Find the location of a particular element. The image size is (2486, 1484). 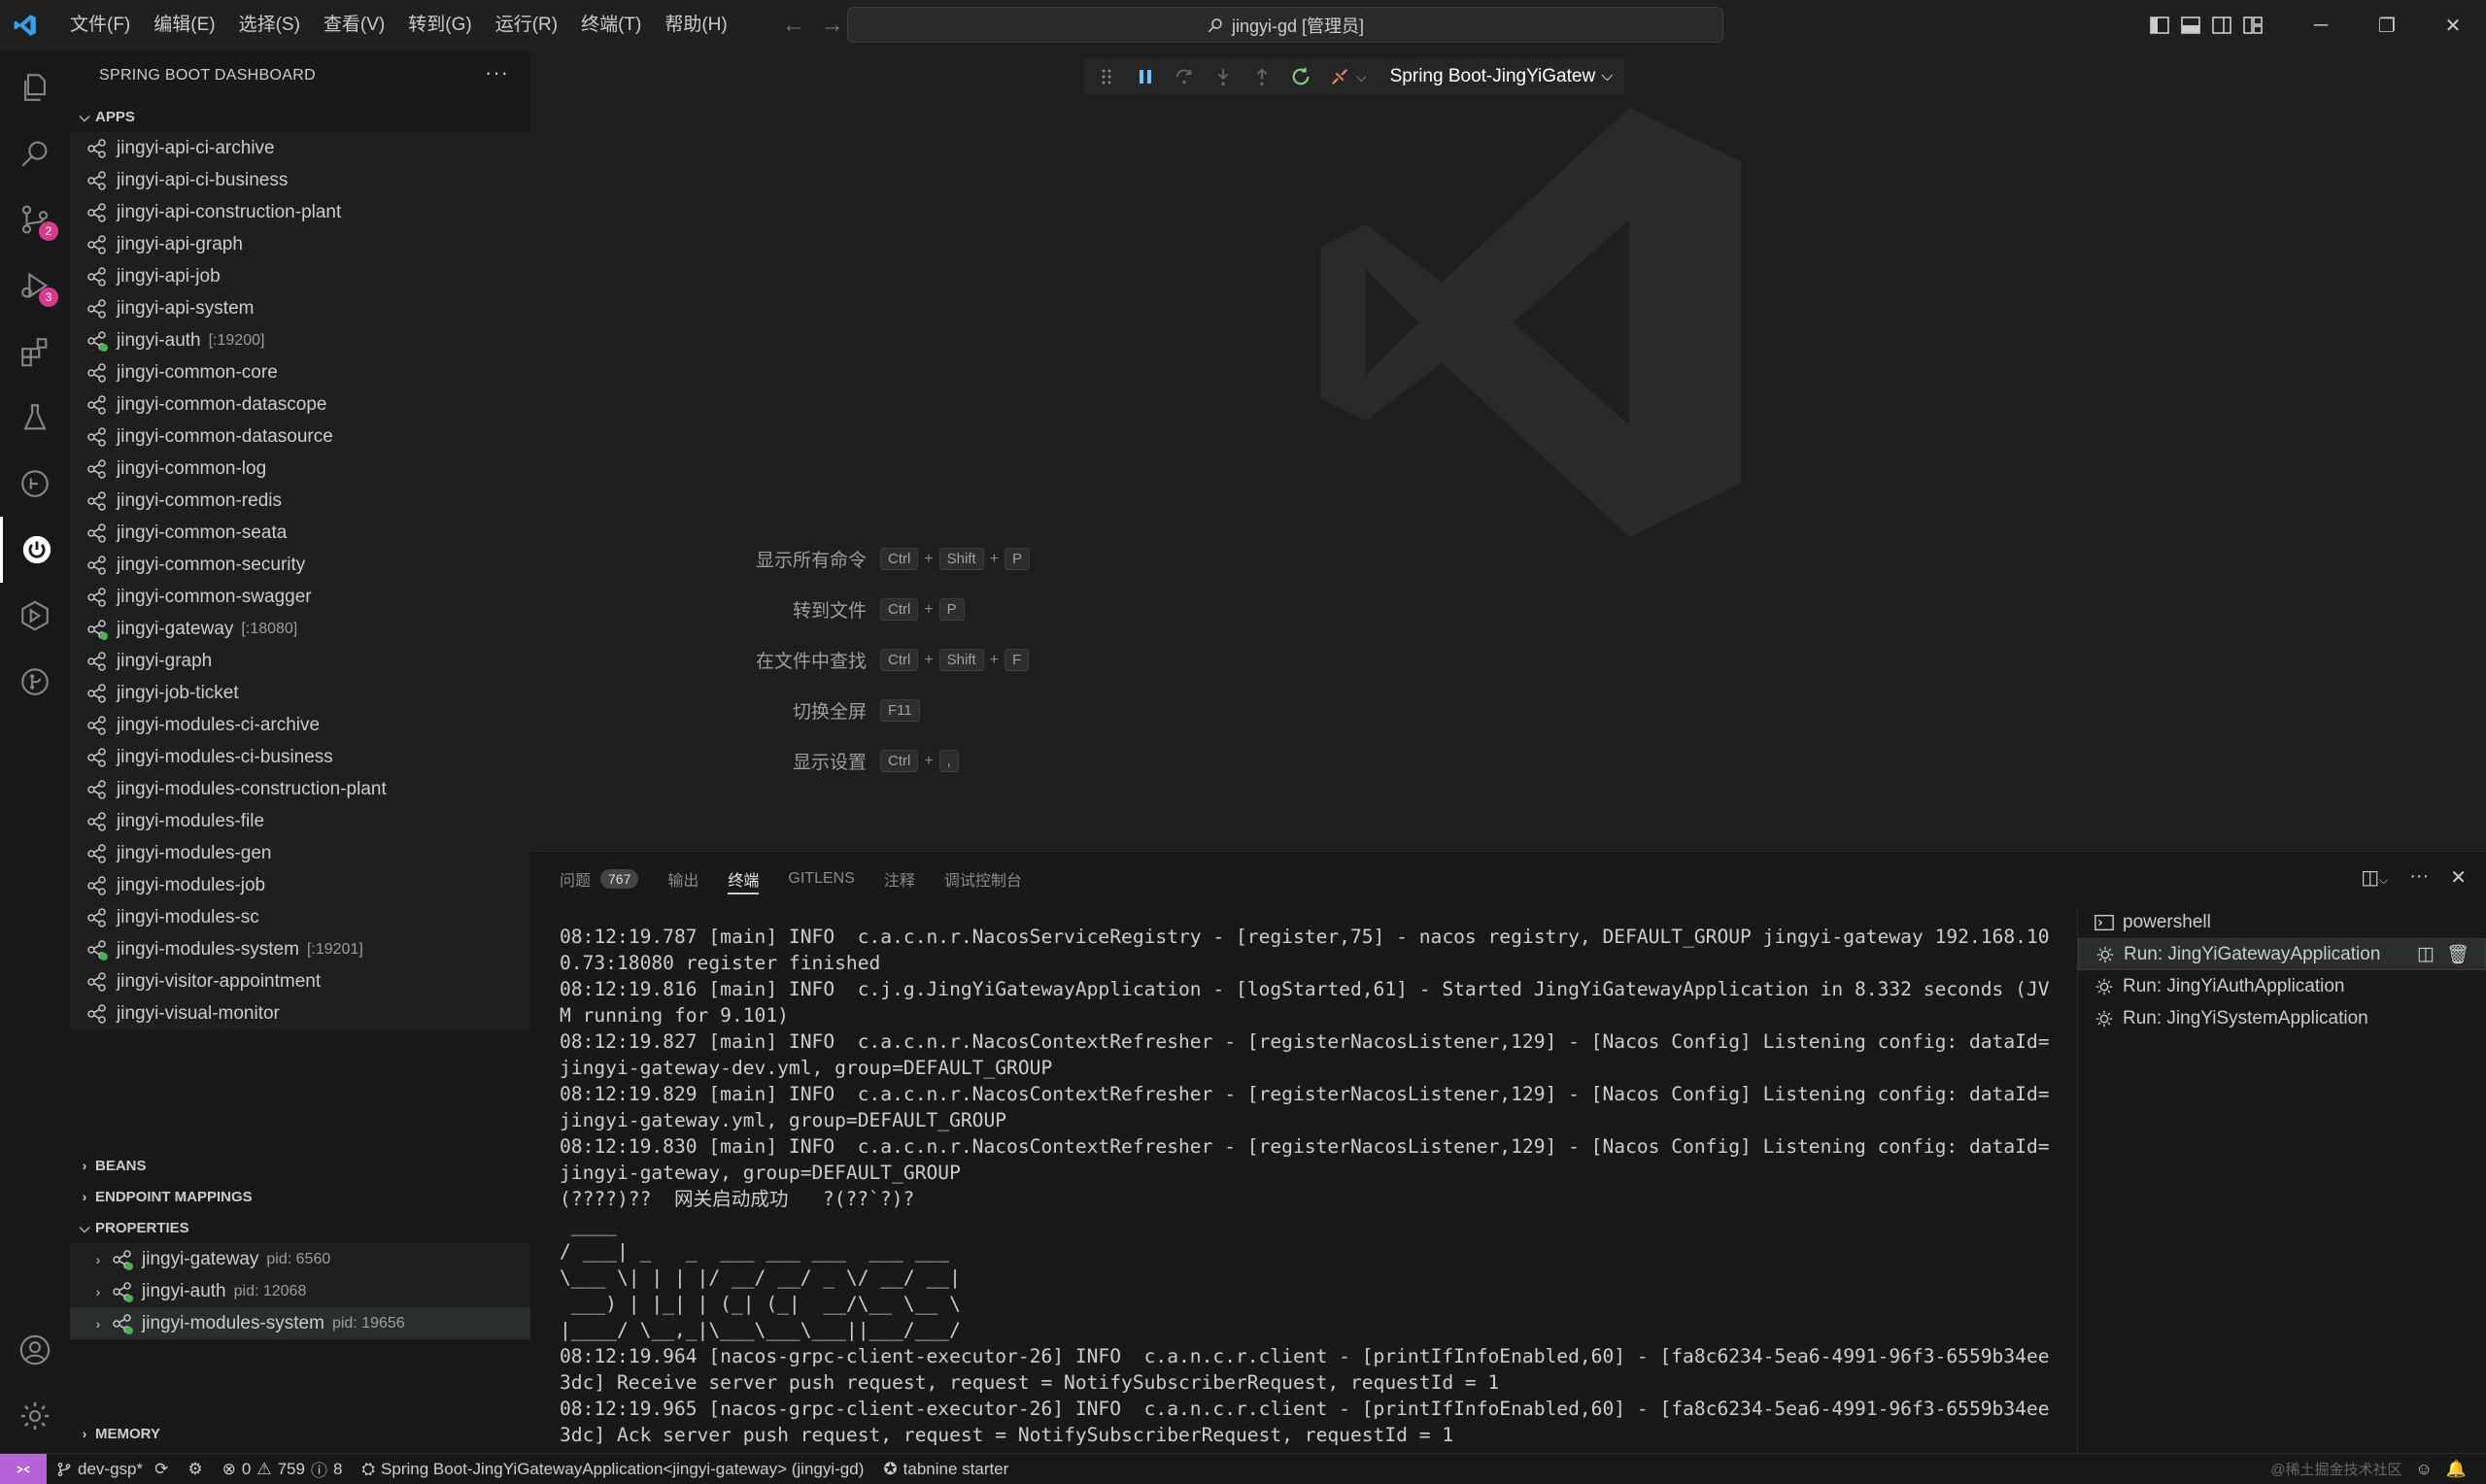

tab-problems: 问题 767 is located at coordinates (599, 879).